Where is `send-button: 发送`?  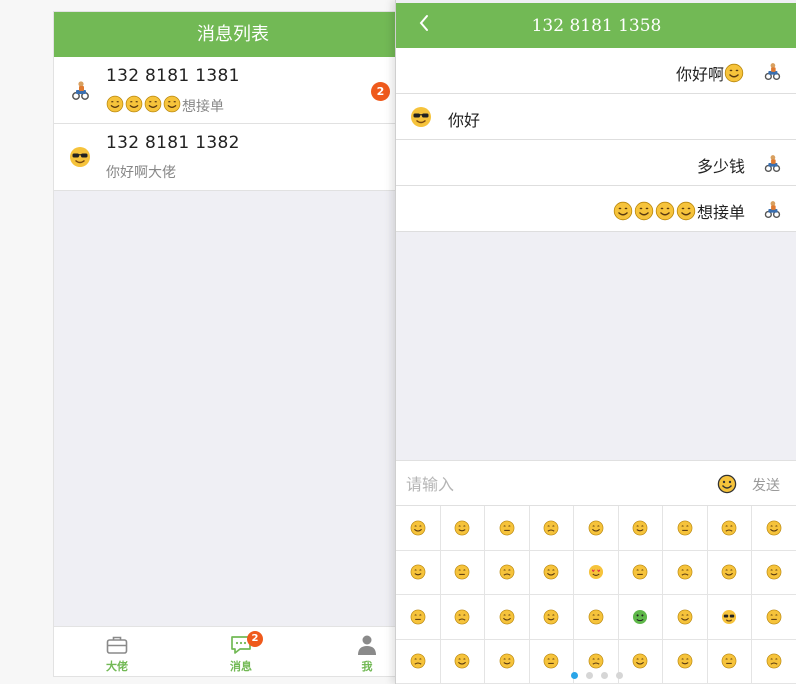
send-button: 发送 is located at coordinates (766, 485).